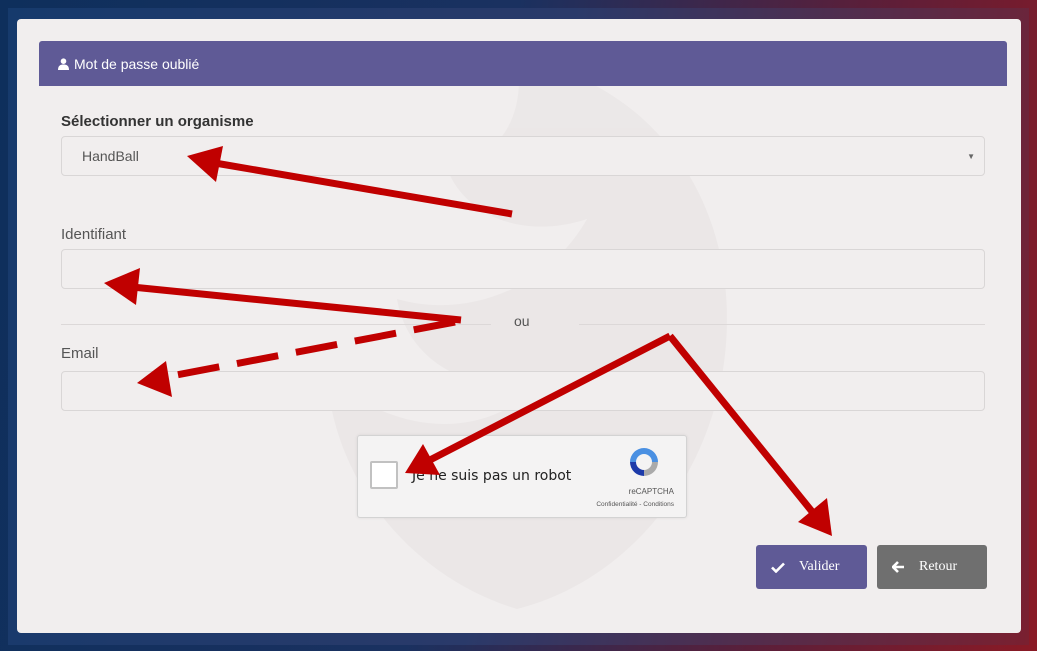 This screenshot has height=651, width=1037. I want to click on recaptcha-label: Je ne suis pas un robot, so click(492, 476).